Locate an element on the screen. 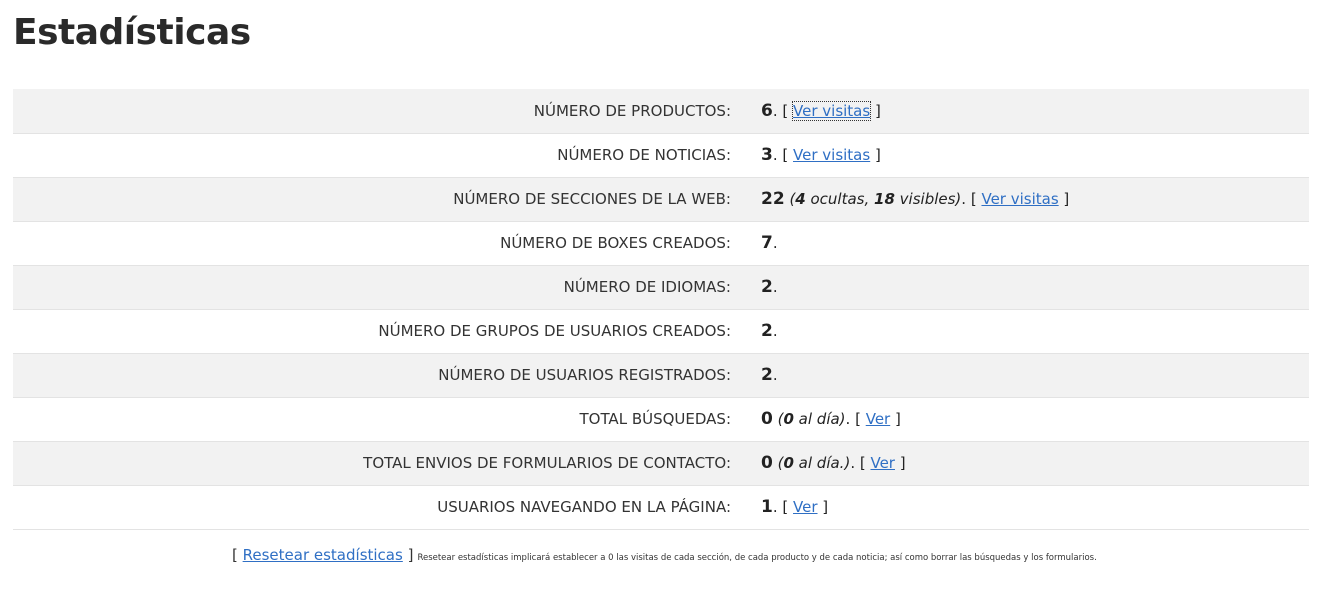 The height and width of the screenshot is (590, 1319). stat-label-noticias: NÚMERO DE NOTICIAS: is located at coordinates (379, 155).